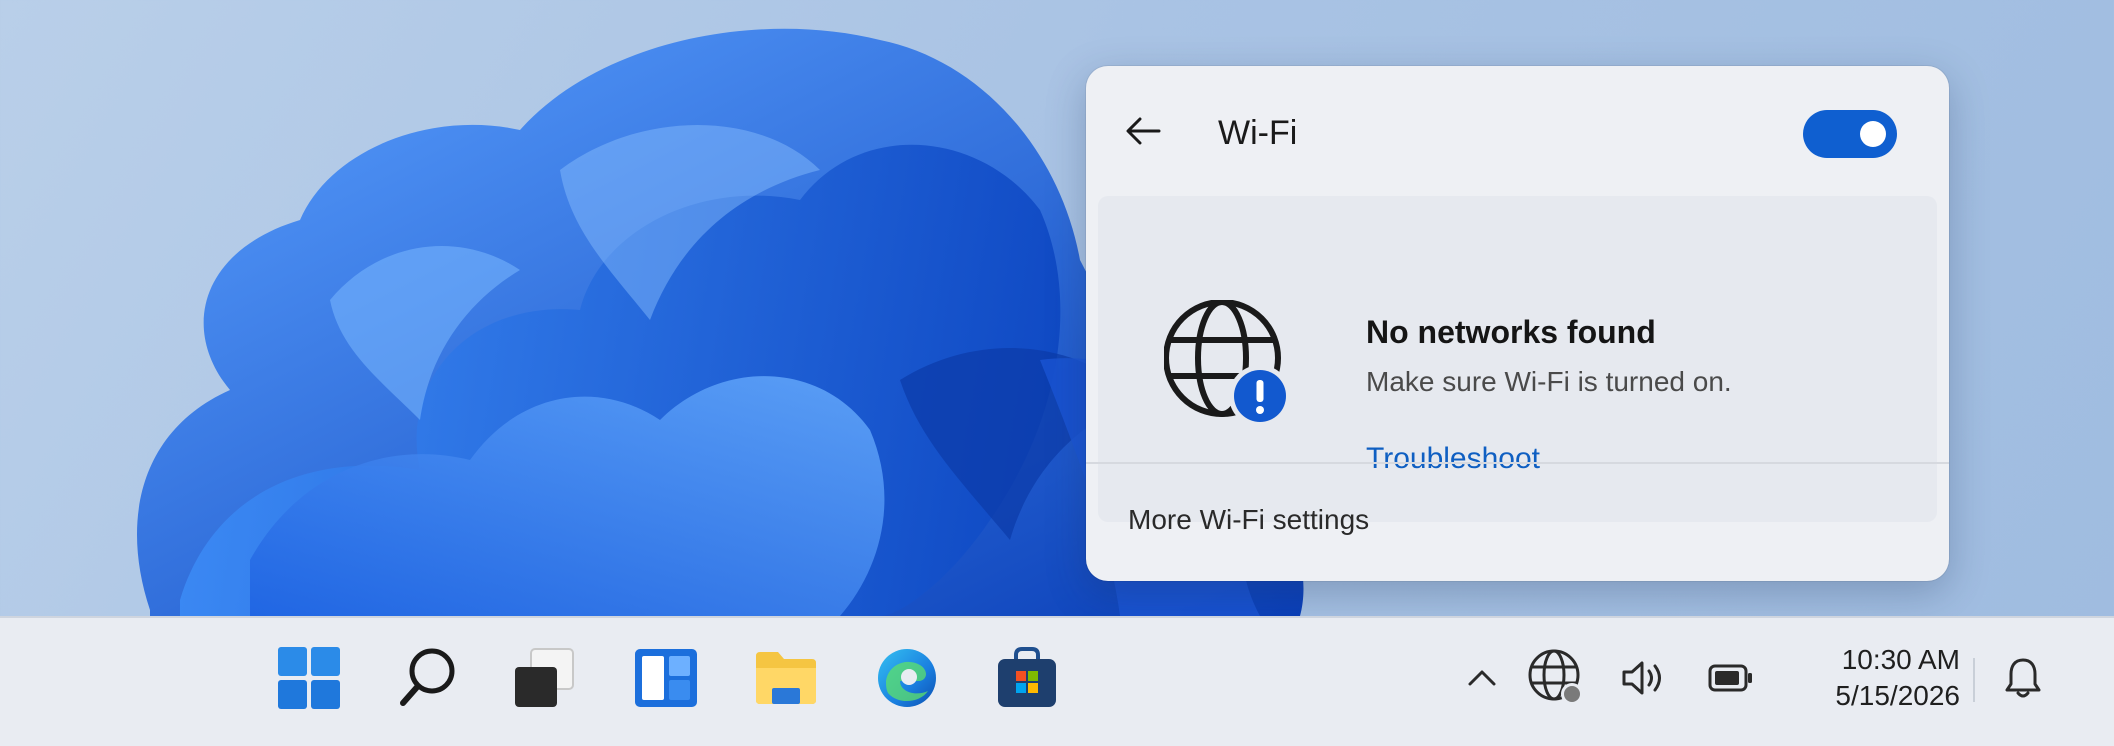 This screenshot has width=2114, height=746. Describe the element at coordinates (1517, 130) in the screenshot. I see `flyout-header: Wi-Fi` at that location.